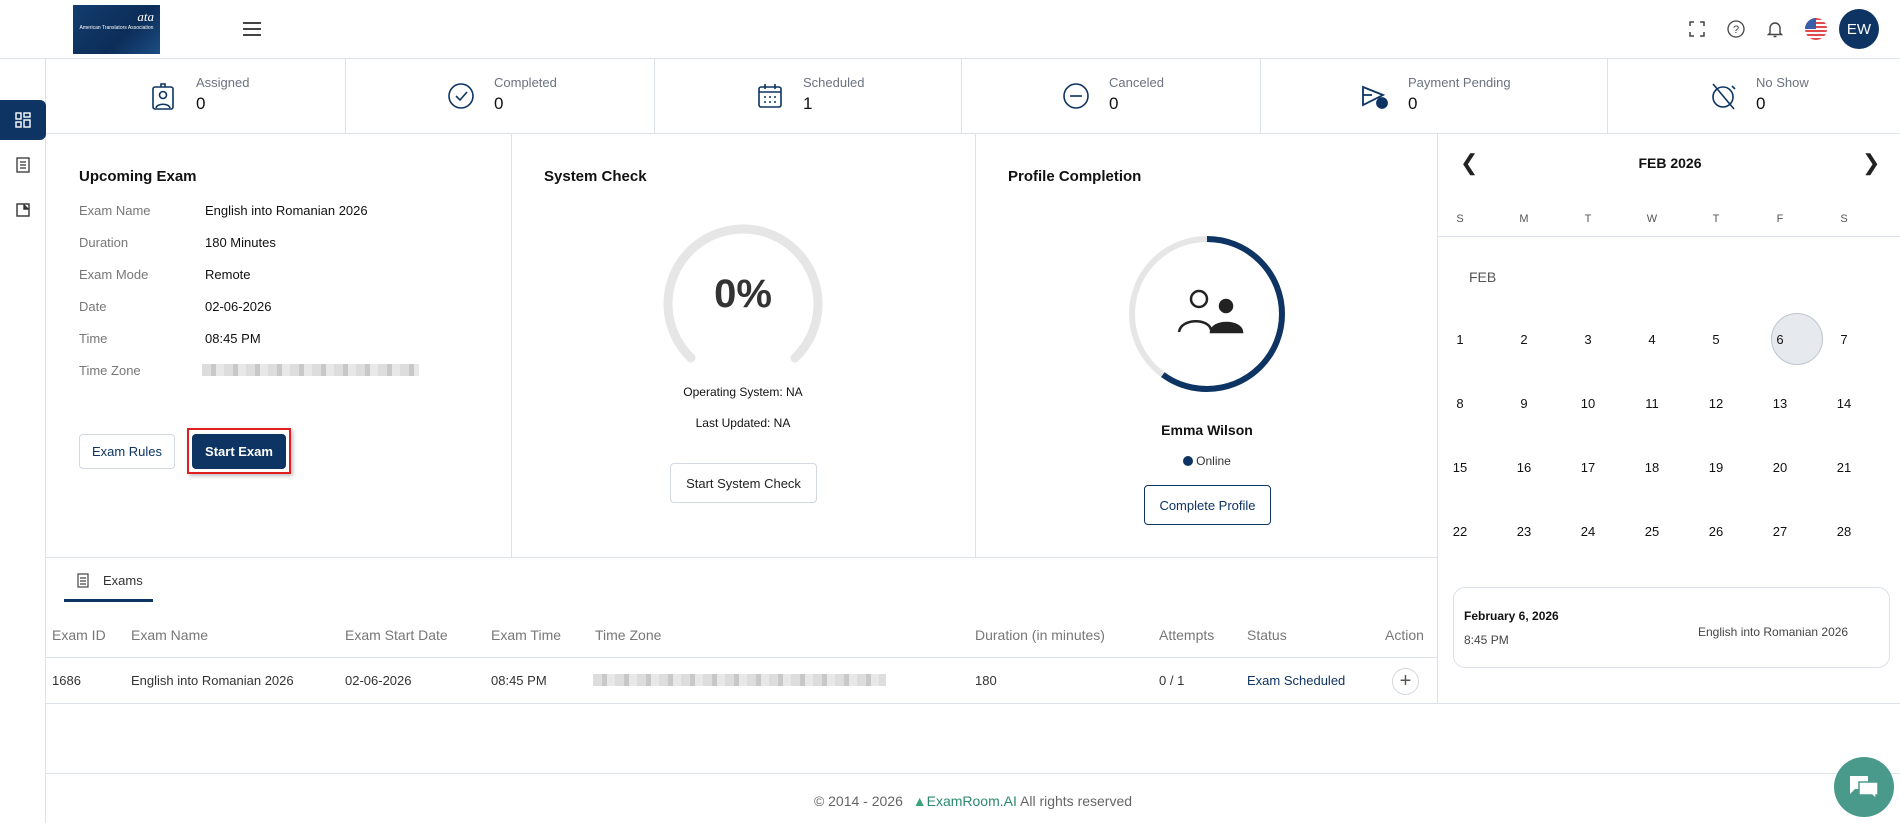 This screenshot has height=823, width=1900. Describe the element at coordinates (1716, 531) in the screenshot. I see `calendar-day: 26` at that location.